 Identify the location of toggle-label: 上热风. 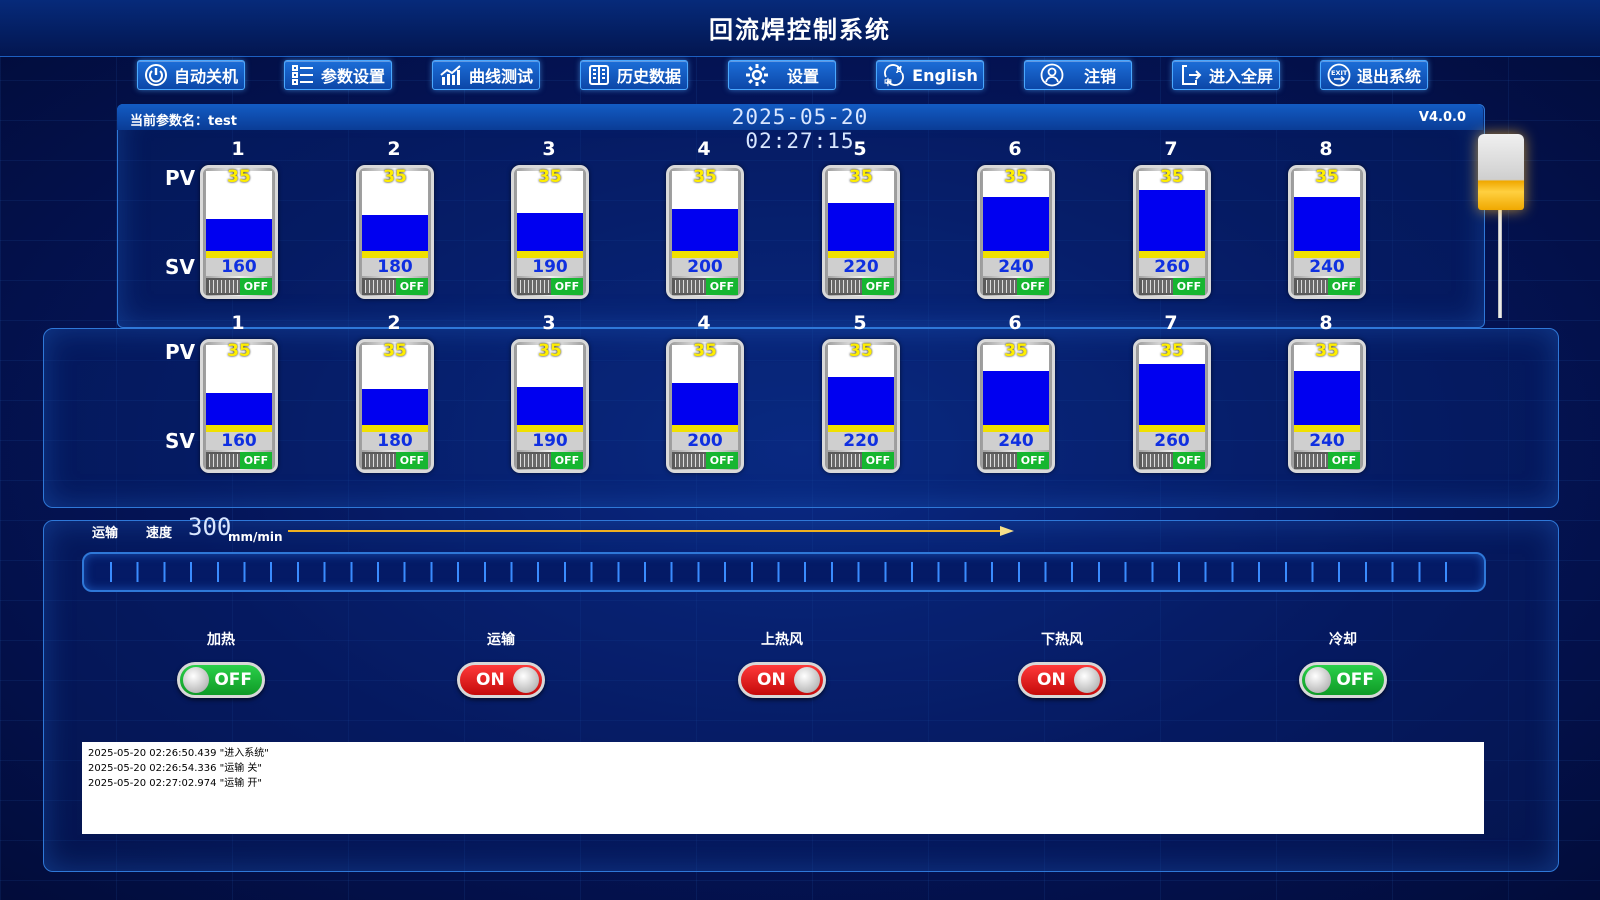
(782, 640).